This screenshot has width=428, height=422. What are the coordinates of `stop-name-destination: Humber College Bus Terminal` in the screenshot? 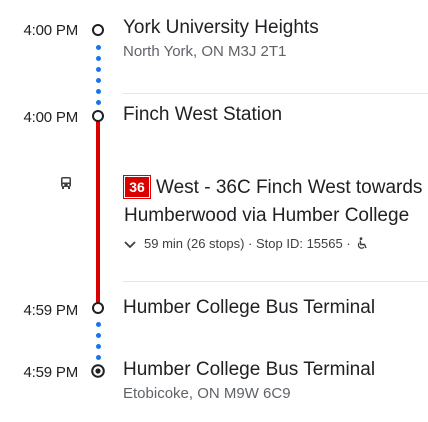 It's located at (249, 370).